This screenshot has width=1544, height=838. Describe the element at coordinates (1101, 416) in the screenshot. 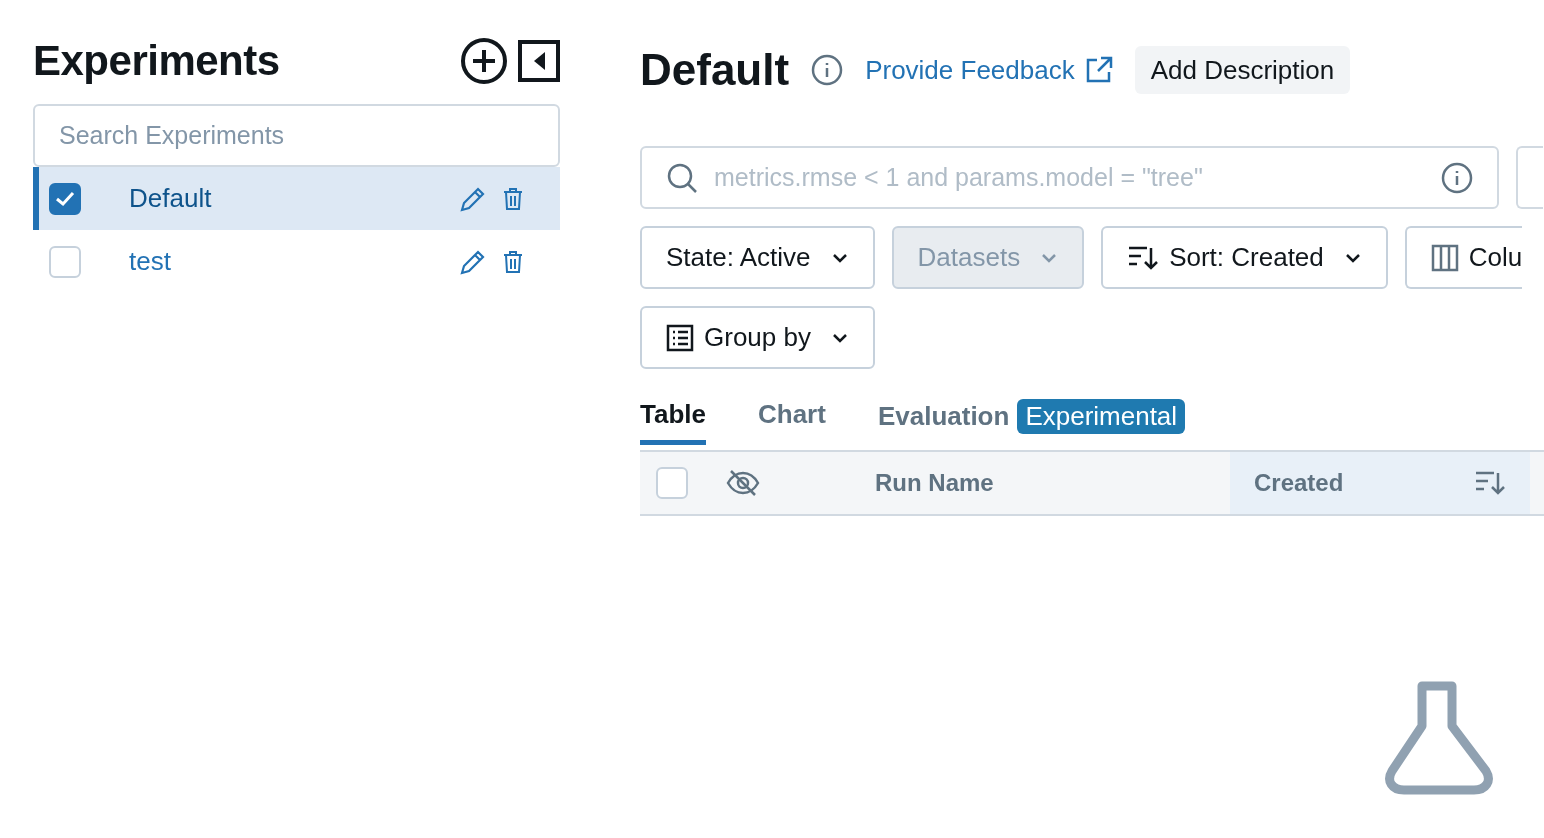

I see `experimental-badge: Experimental` at that location.